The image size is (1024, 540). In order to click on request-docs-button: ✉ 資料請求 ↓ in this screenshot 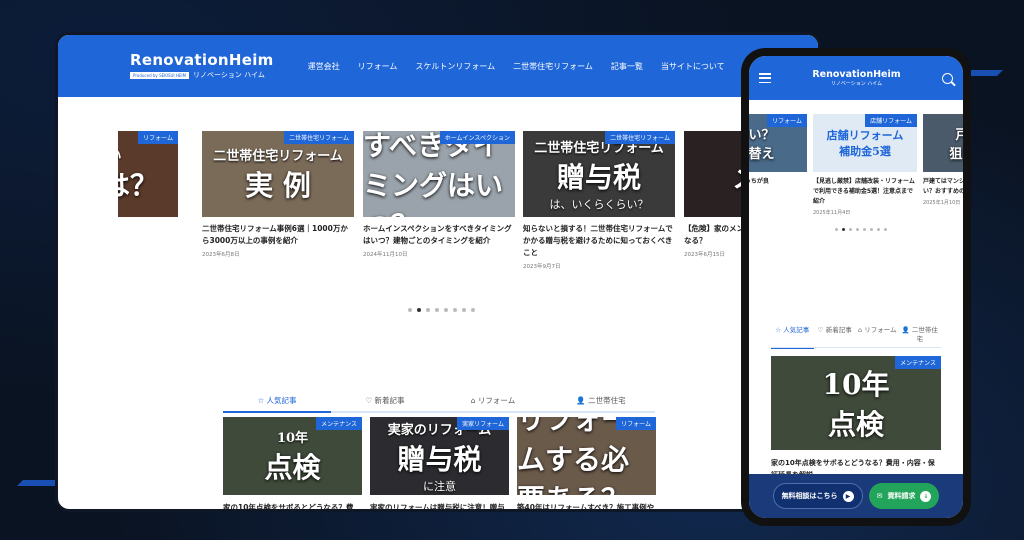, I will do `click(904, 496)`.